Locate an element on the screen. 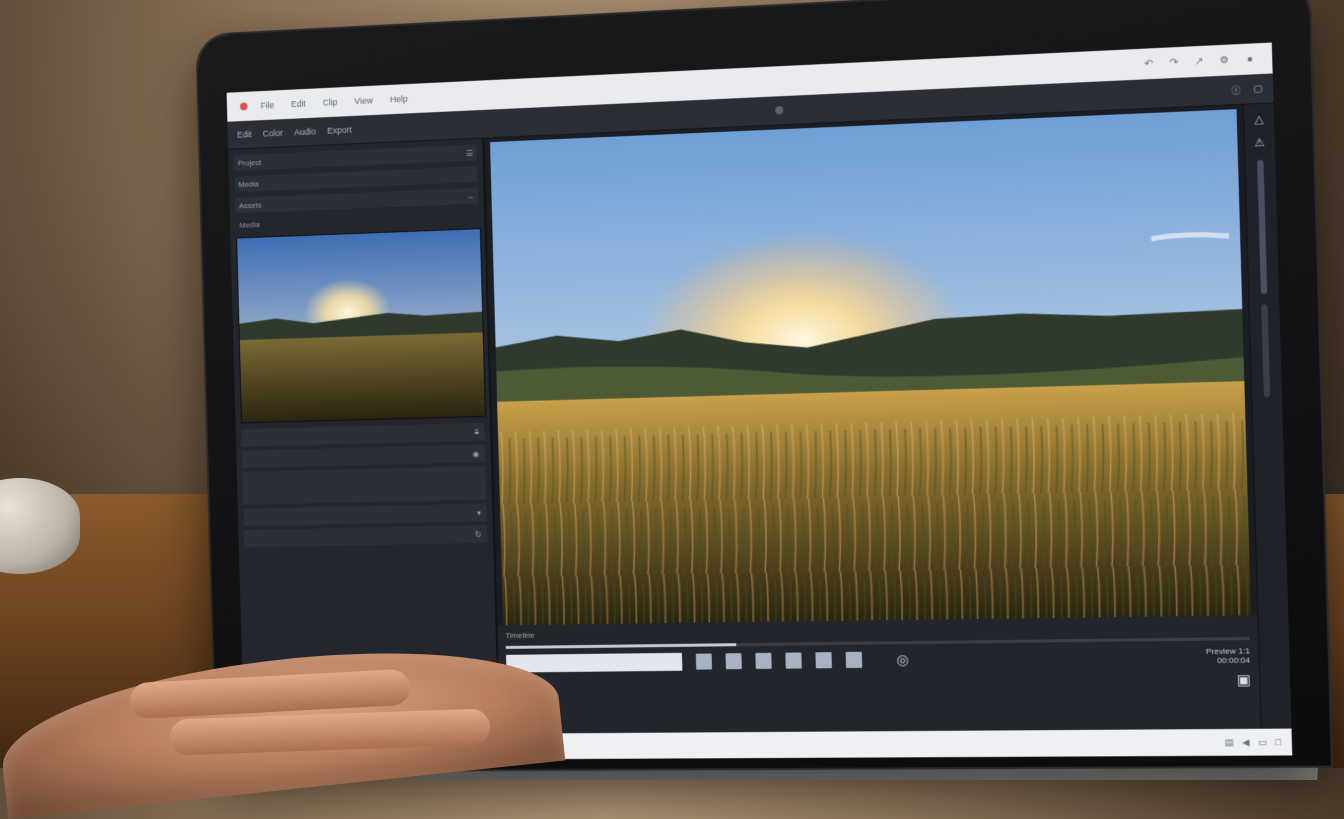  project-row-label: Project is located at coordinates (249, 162).